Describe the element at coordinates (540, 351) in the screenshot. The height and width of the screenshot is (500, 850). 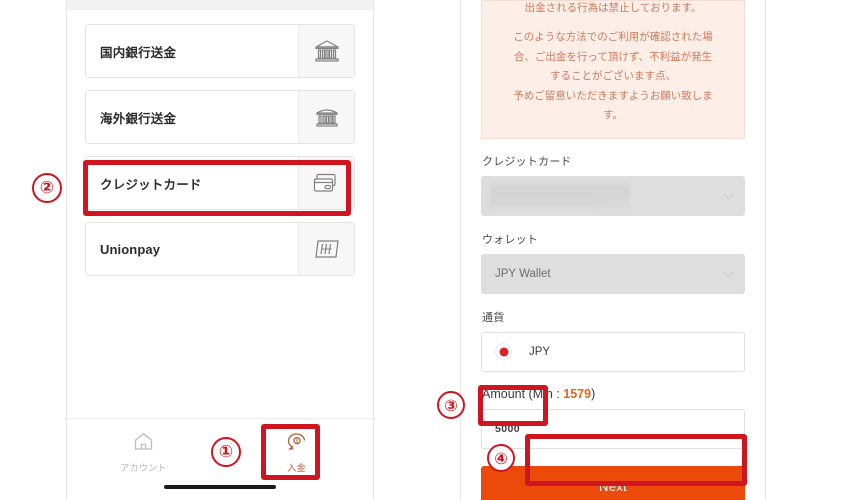
I see `currency-value: JPY` at that location.